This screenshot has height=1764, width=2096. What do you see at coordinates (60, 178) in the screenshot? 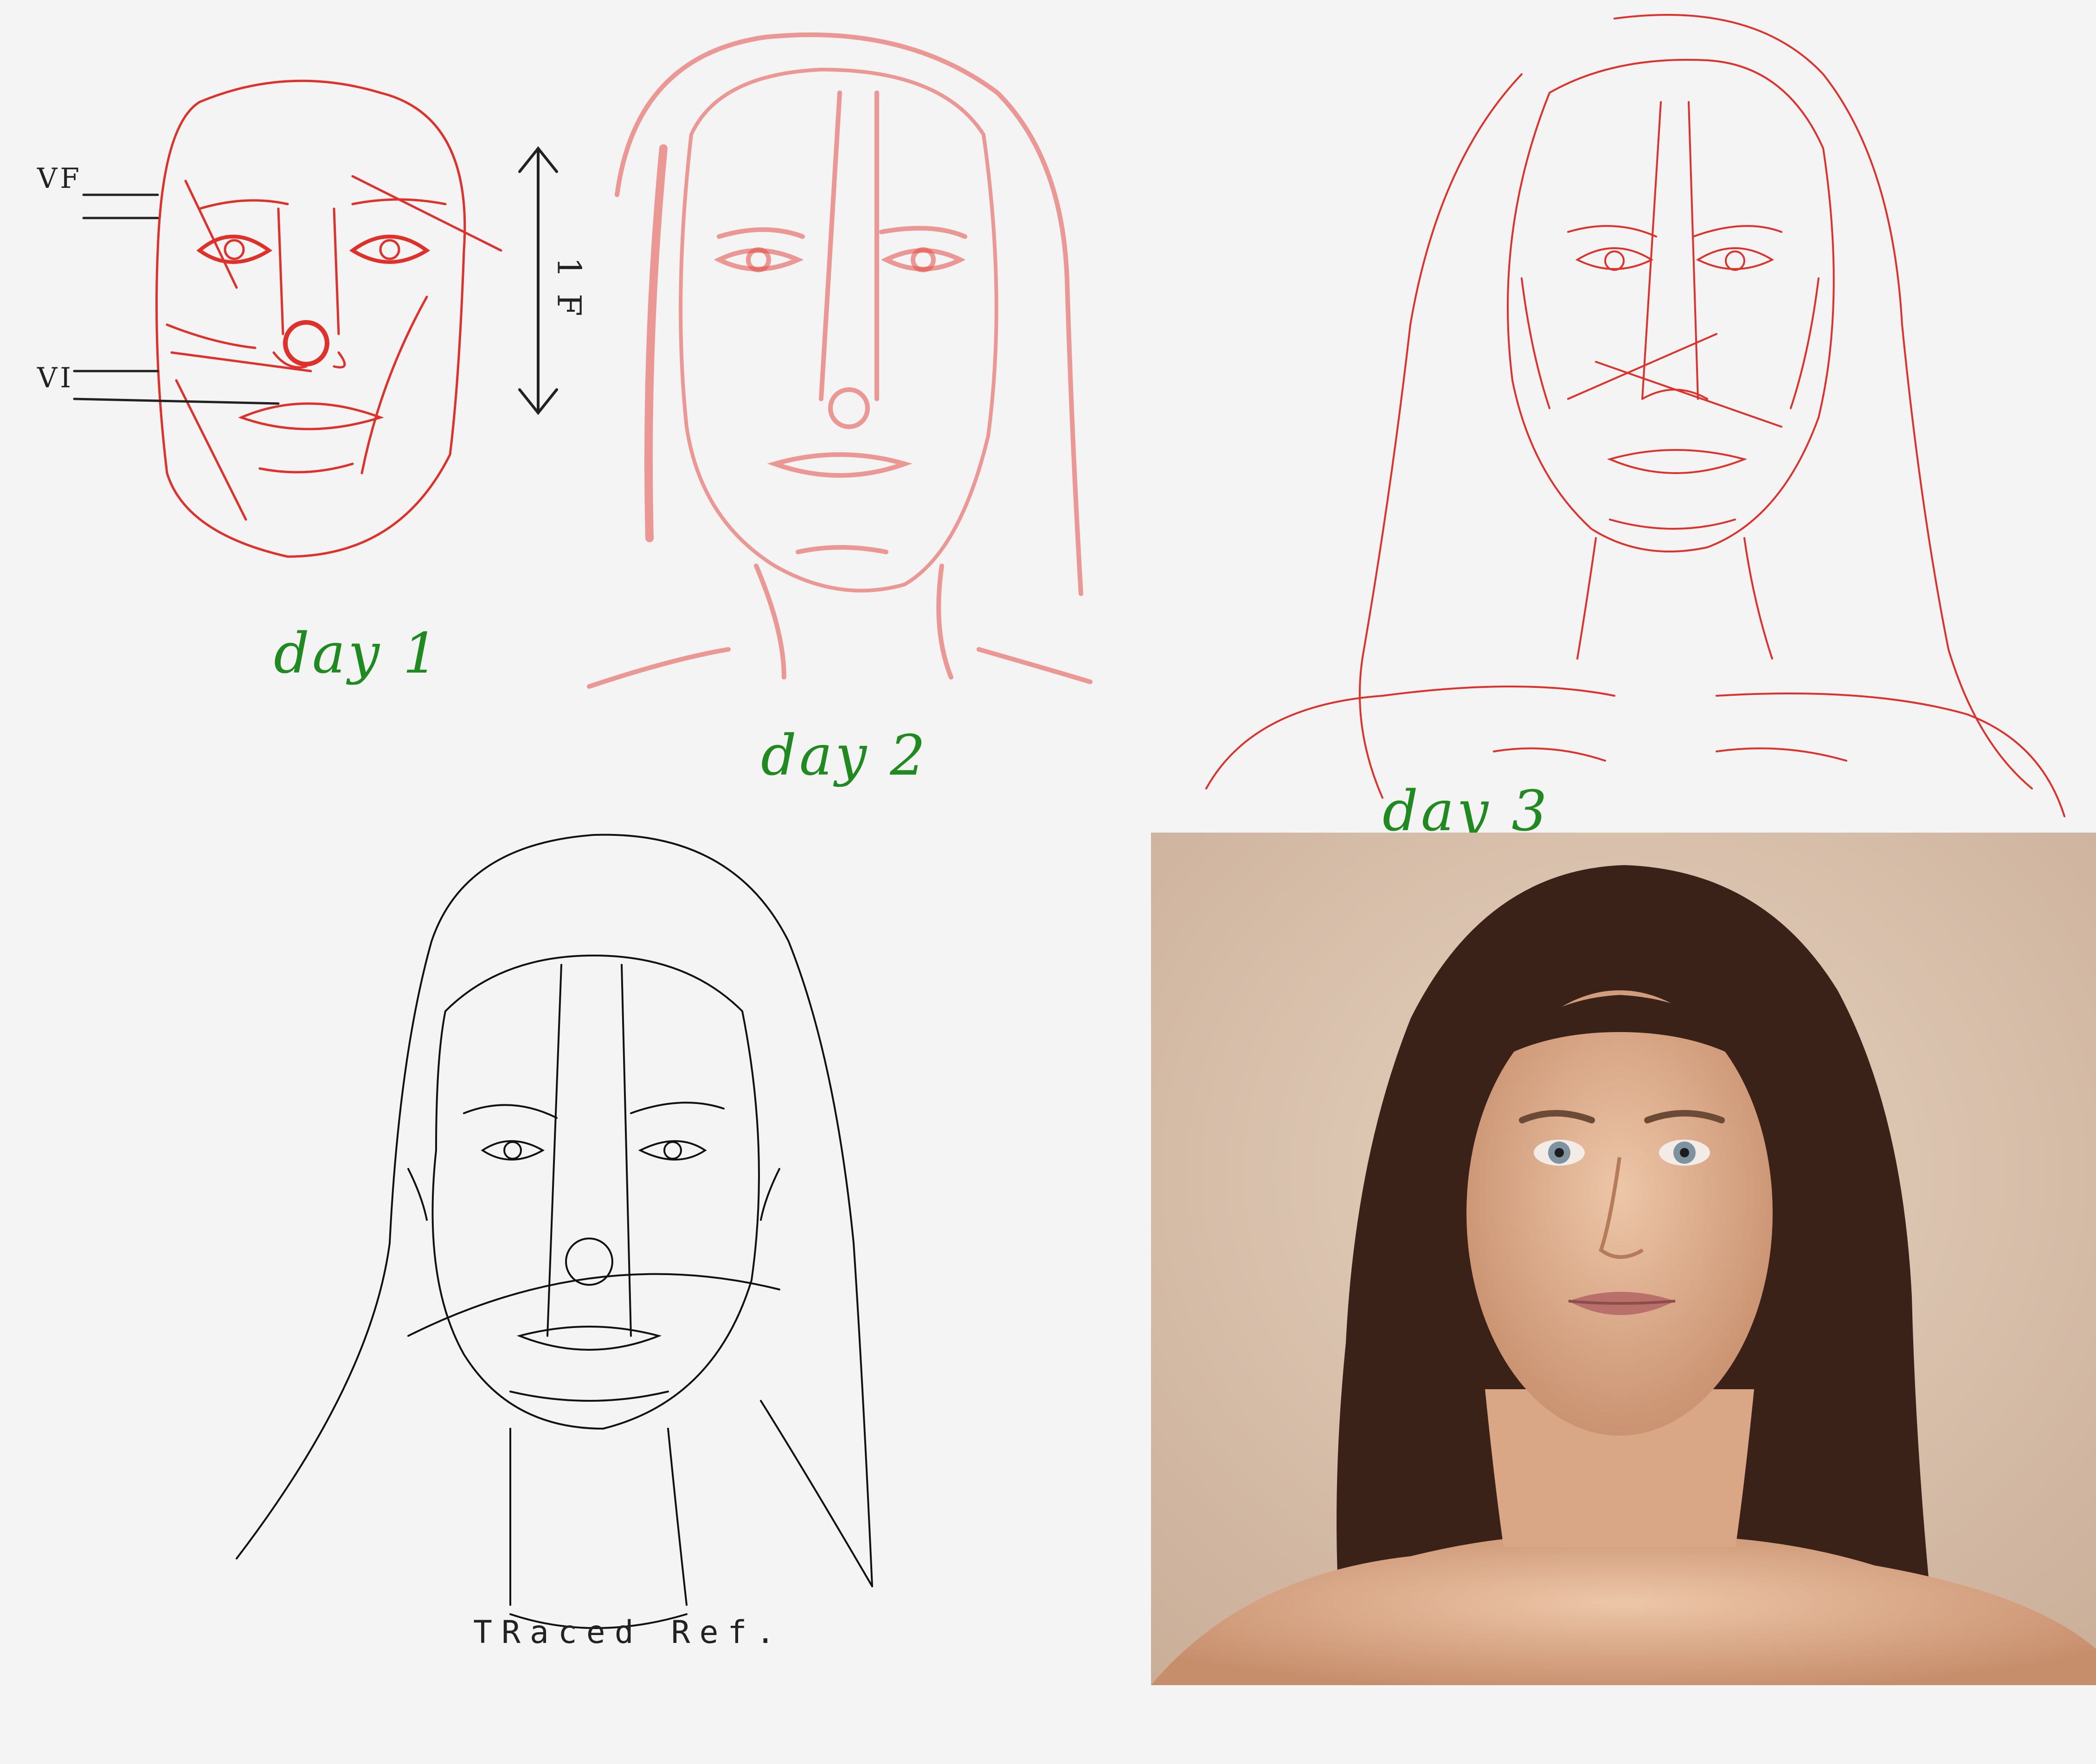
I see `tick-mark-upper: VF` at bounding box center [60, 178].